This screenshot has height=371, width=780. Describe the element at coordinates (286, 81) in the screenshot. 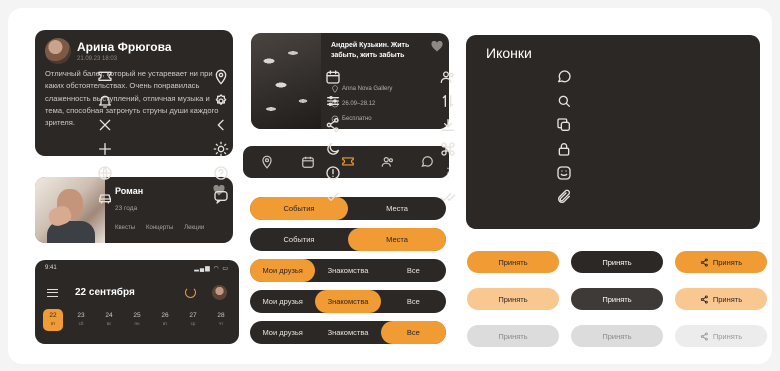

I see `event-image` at that location.